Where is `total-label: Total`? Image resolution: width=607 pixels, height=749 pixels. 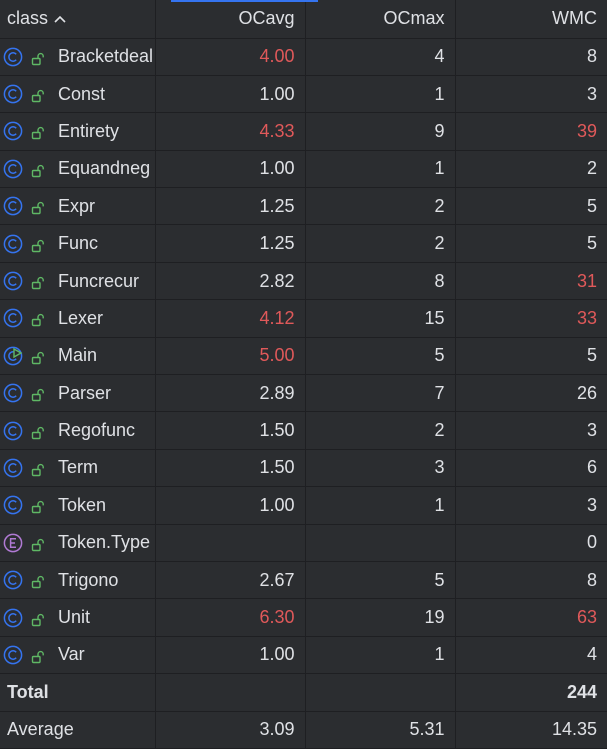 total-label: Total is located at coordinates (78, 692).